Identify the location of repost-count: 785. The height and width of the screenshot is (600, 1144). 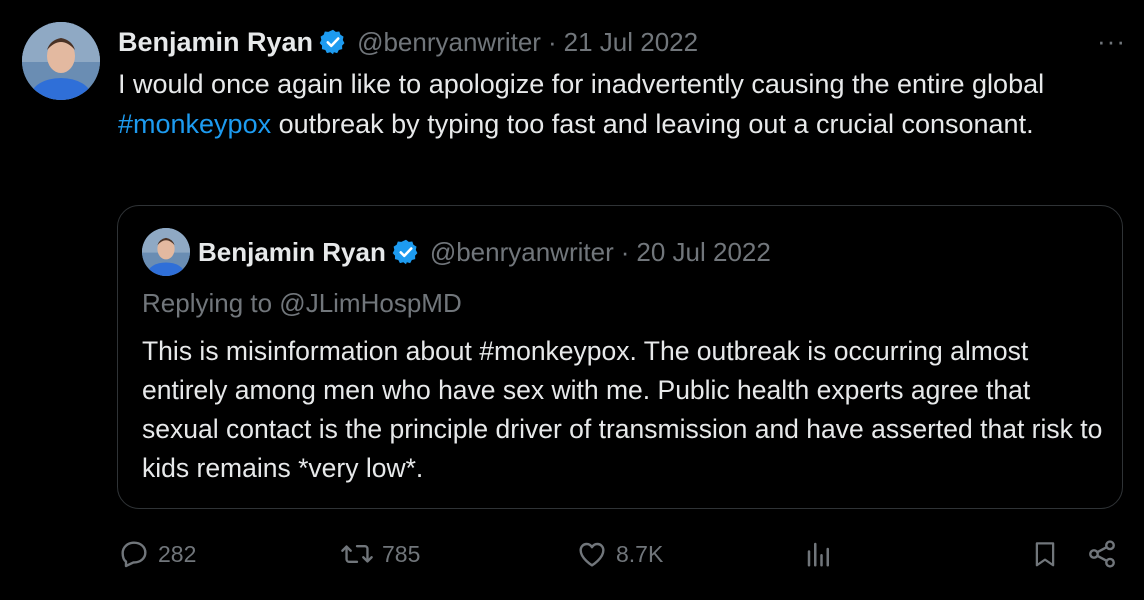
(401, 553).